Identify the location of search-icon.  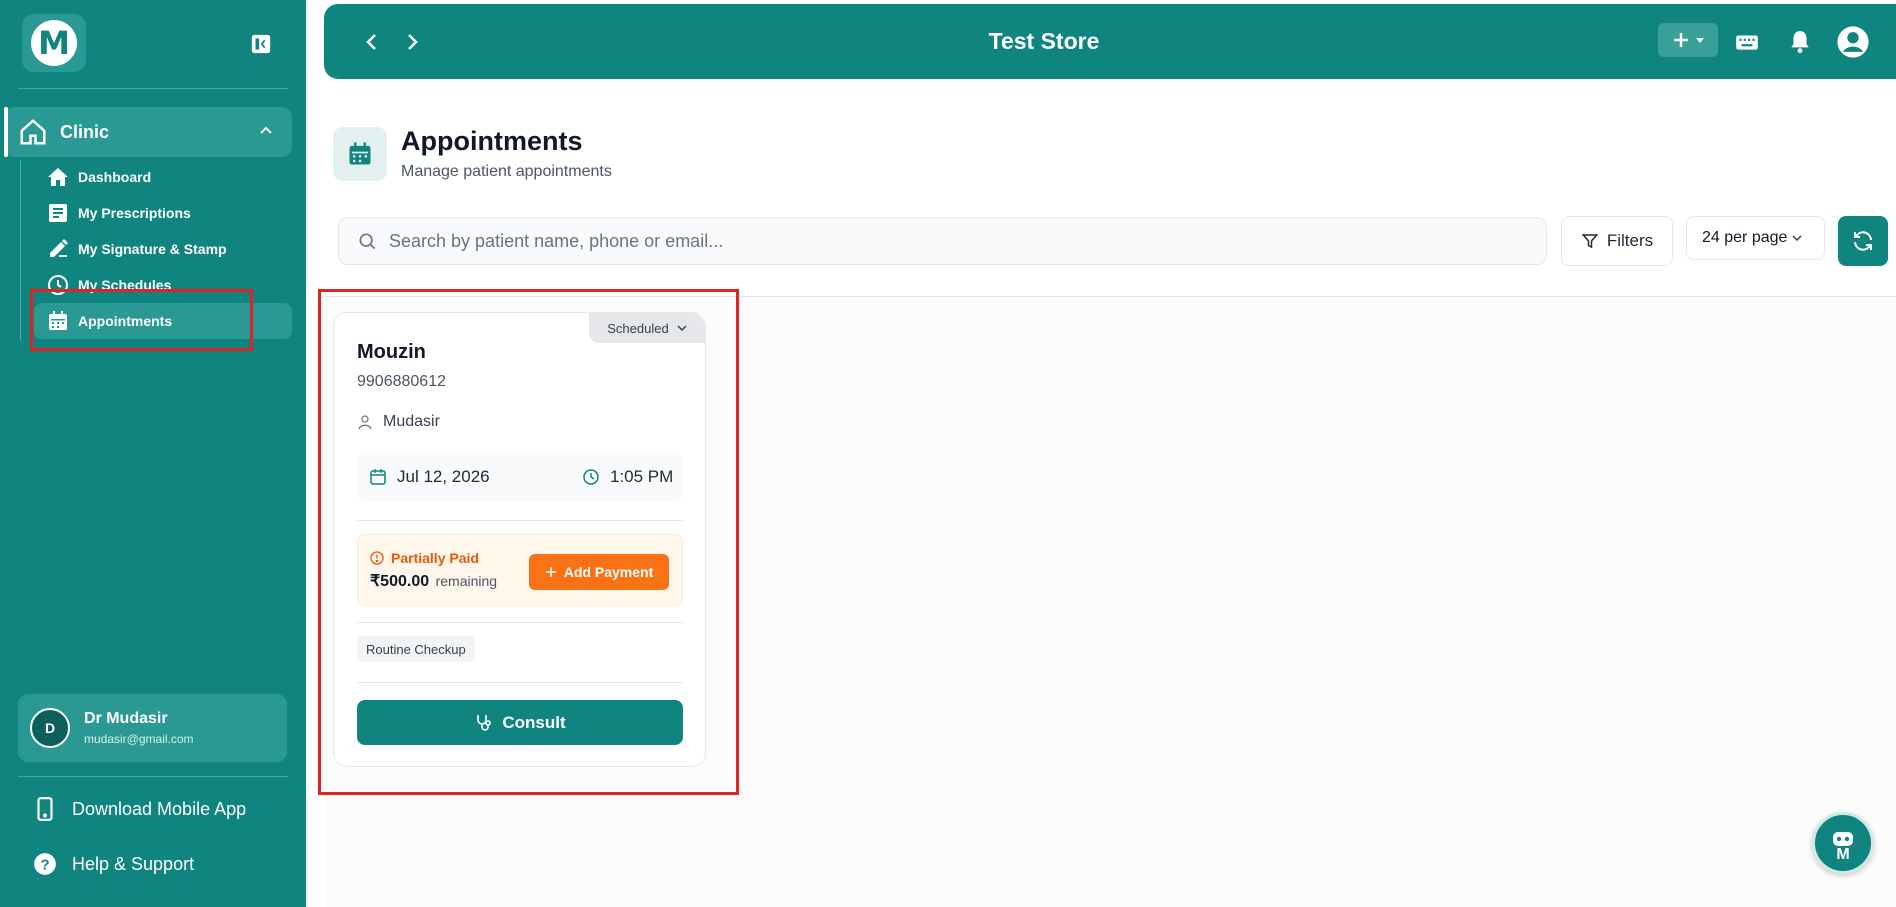
(367, 241).